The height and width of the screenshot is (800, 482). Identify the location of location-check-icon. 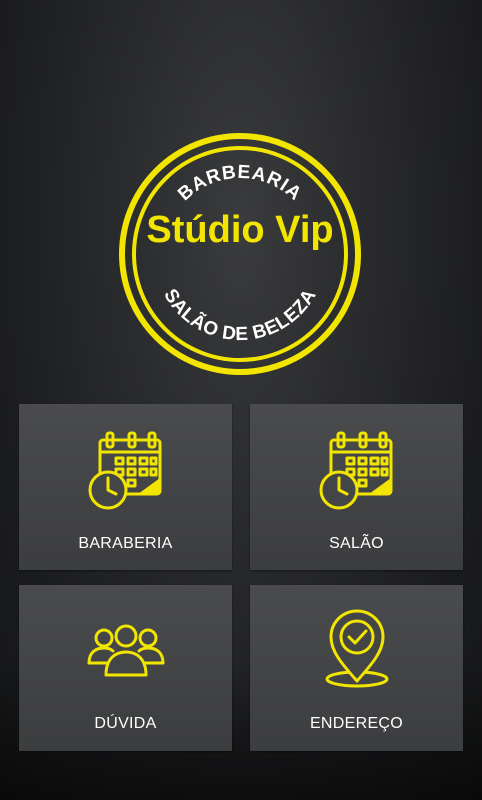
(356, 648).